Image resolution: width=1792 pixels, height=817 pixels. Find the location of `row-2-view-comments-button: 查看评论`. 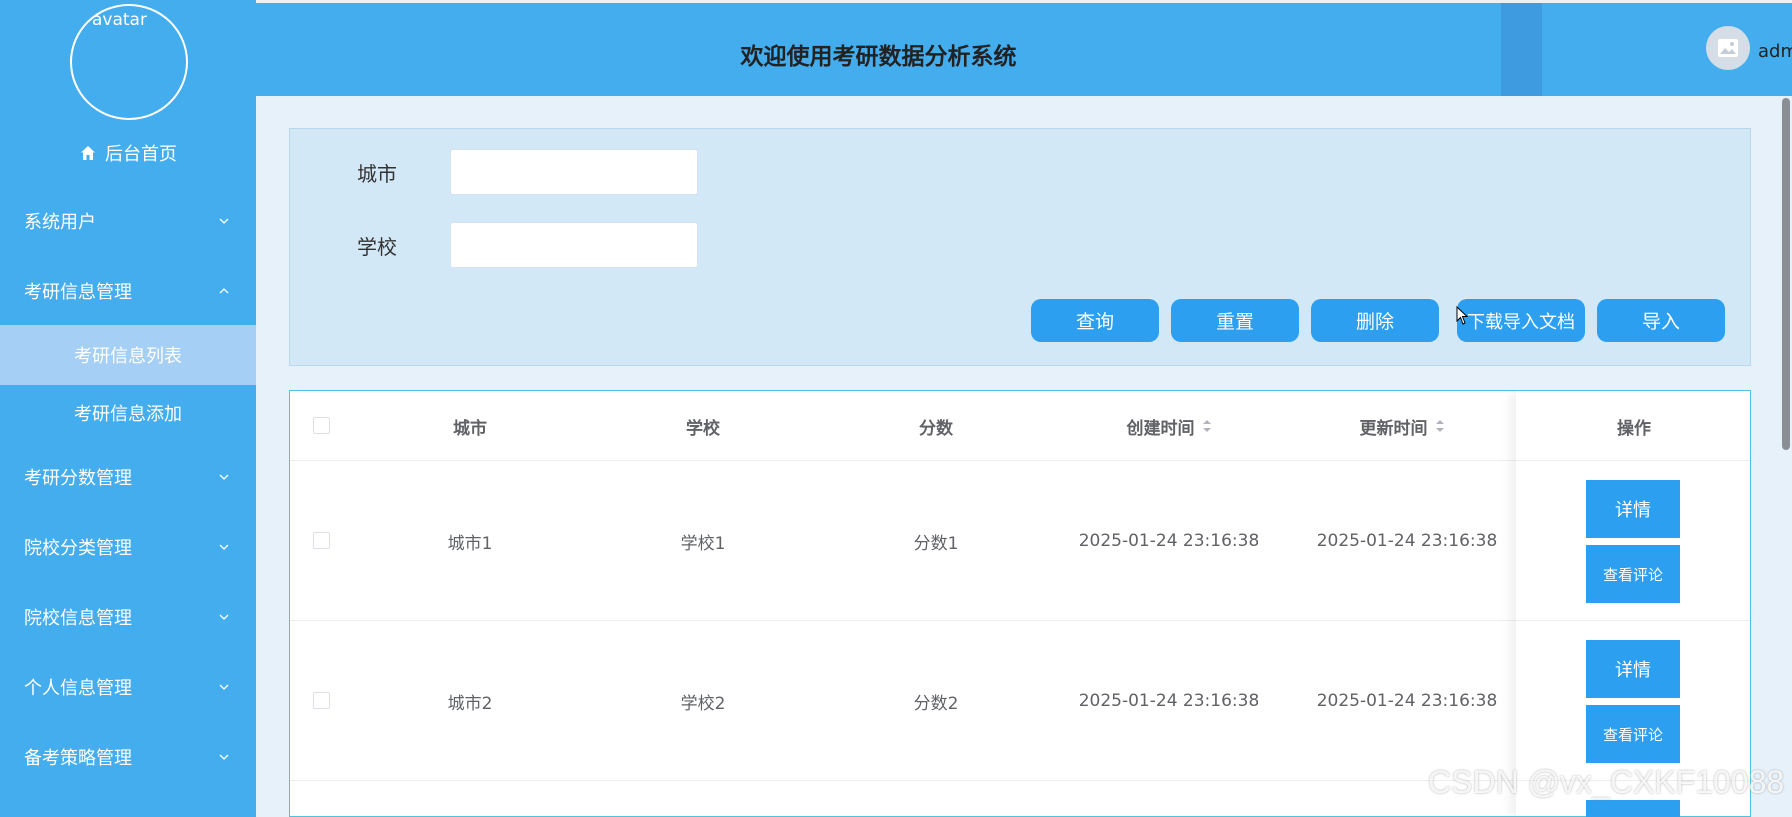

row-2-view-comments-button: 查看评论 is located at coordinates (1633, 734).